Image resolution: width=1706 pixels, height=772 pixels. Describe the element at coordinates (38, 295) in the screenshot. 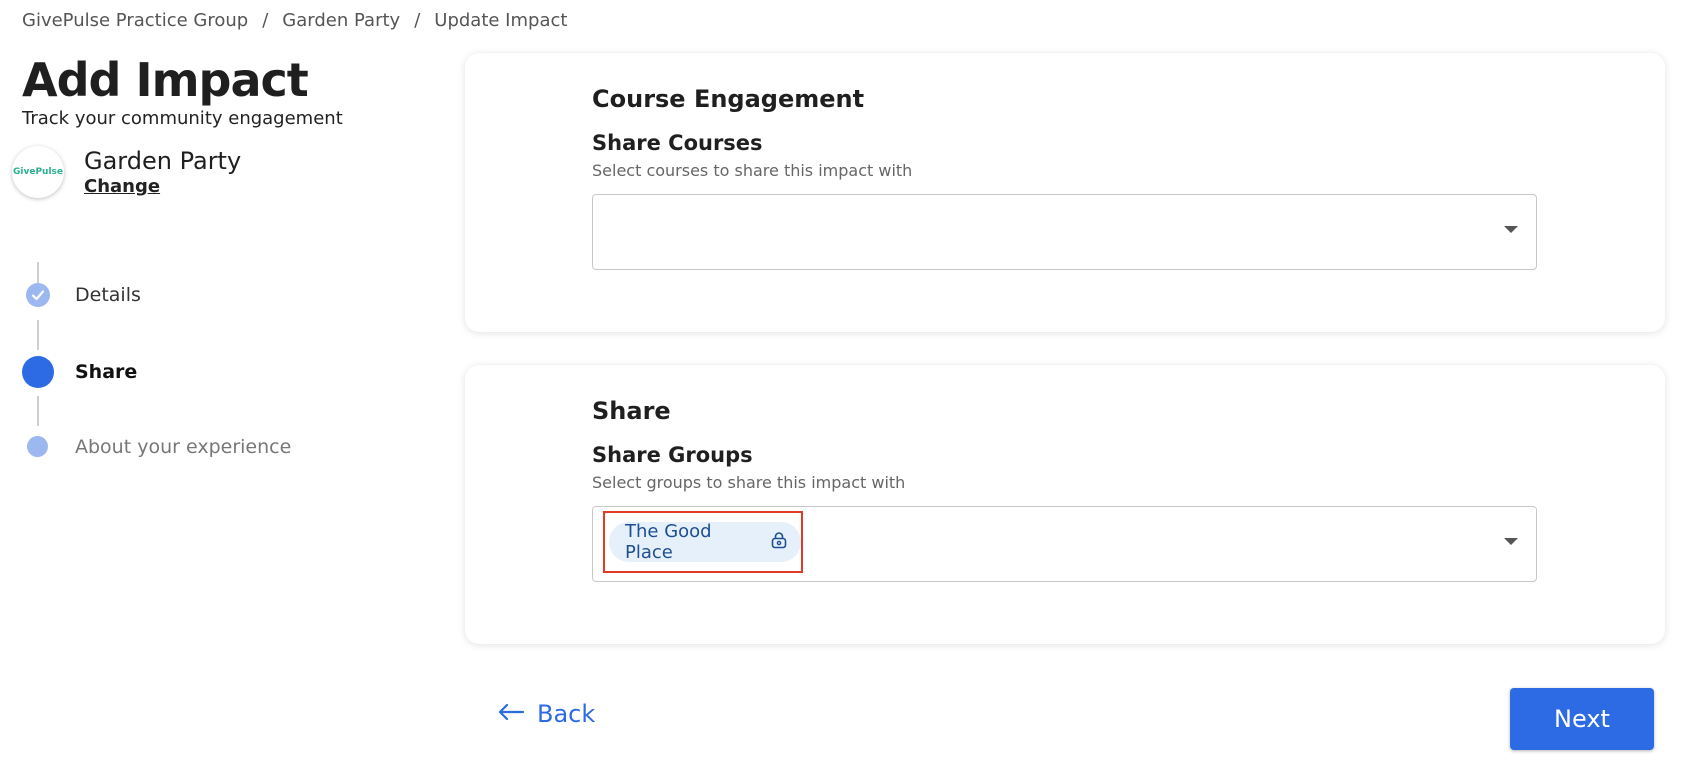

I see `check-icon` at that location.